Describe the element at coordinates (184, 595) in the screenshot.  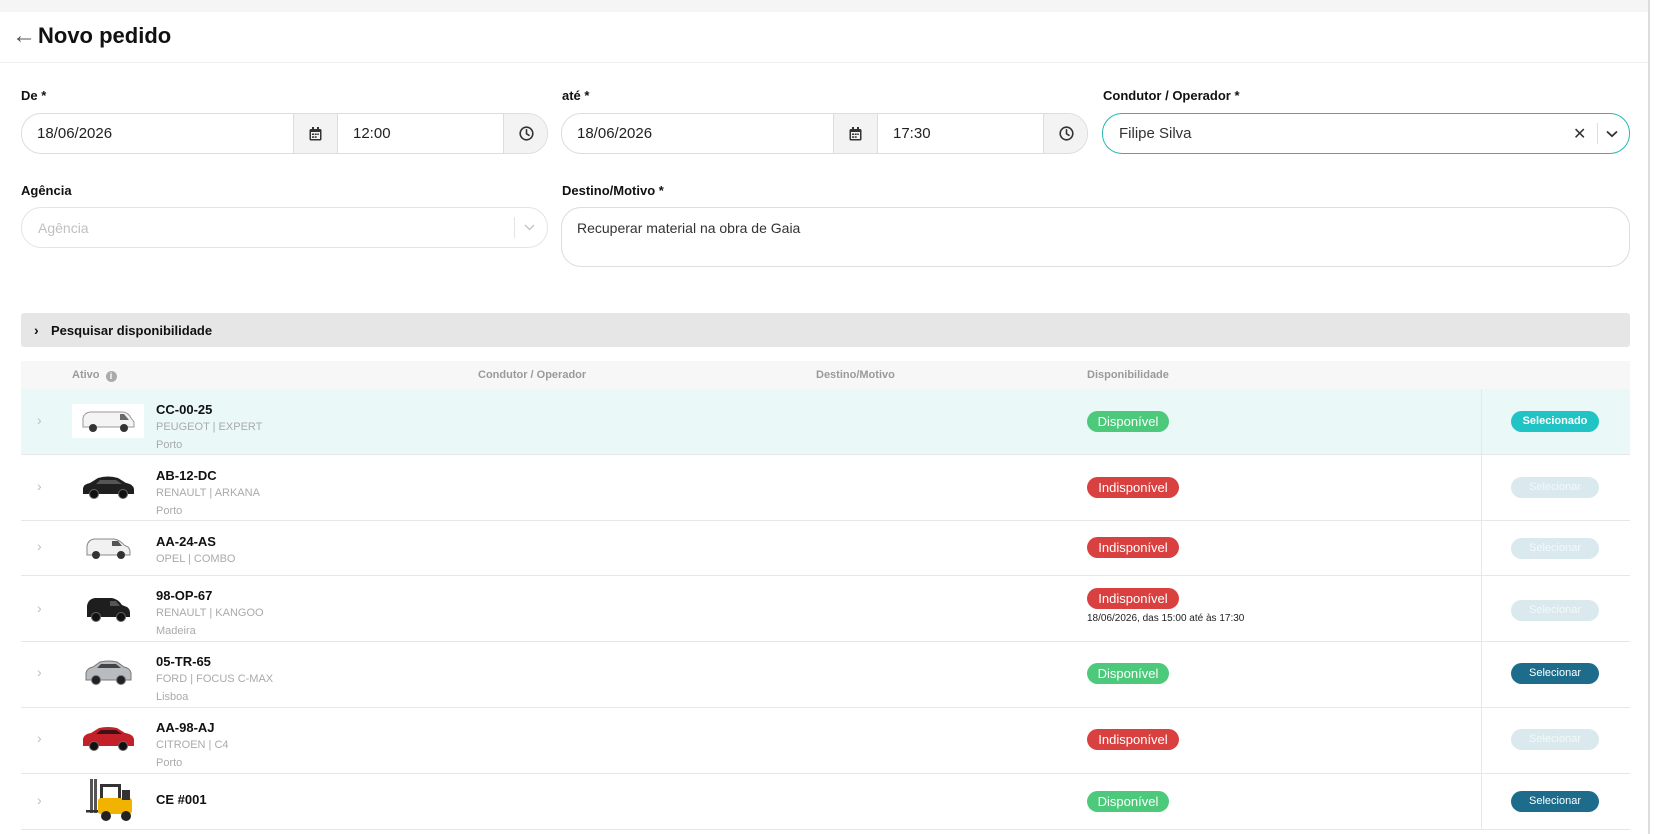
I see `vehicle-plate: 98-OP-67` at that location.